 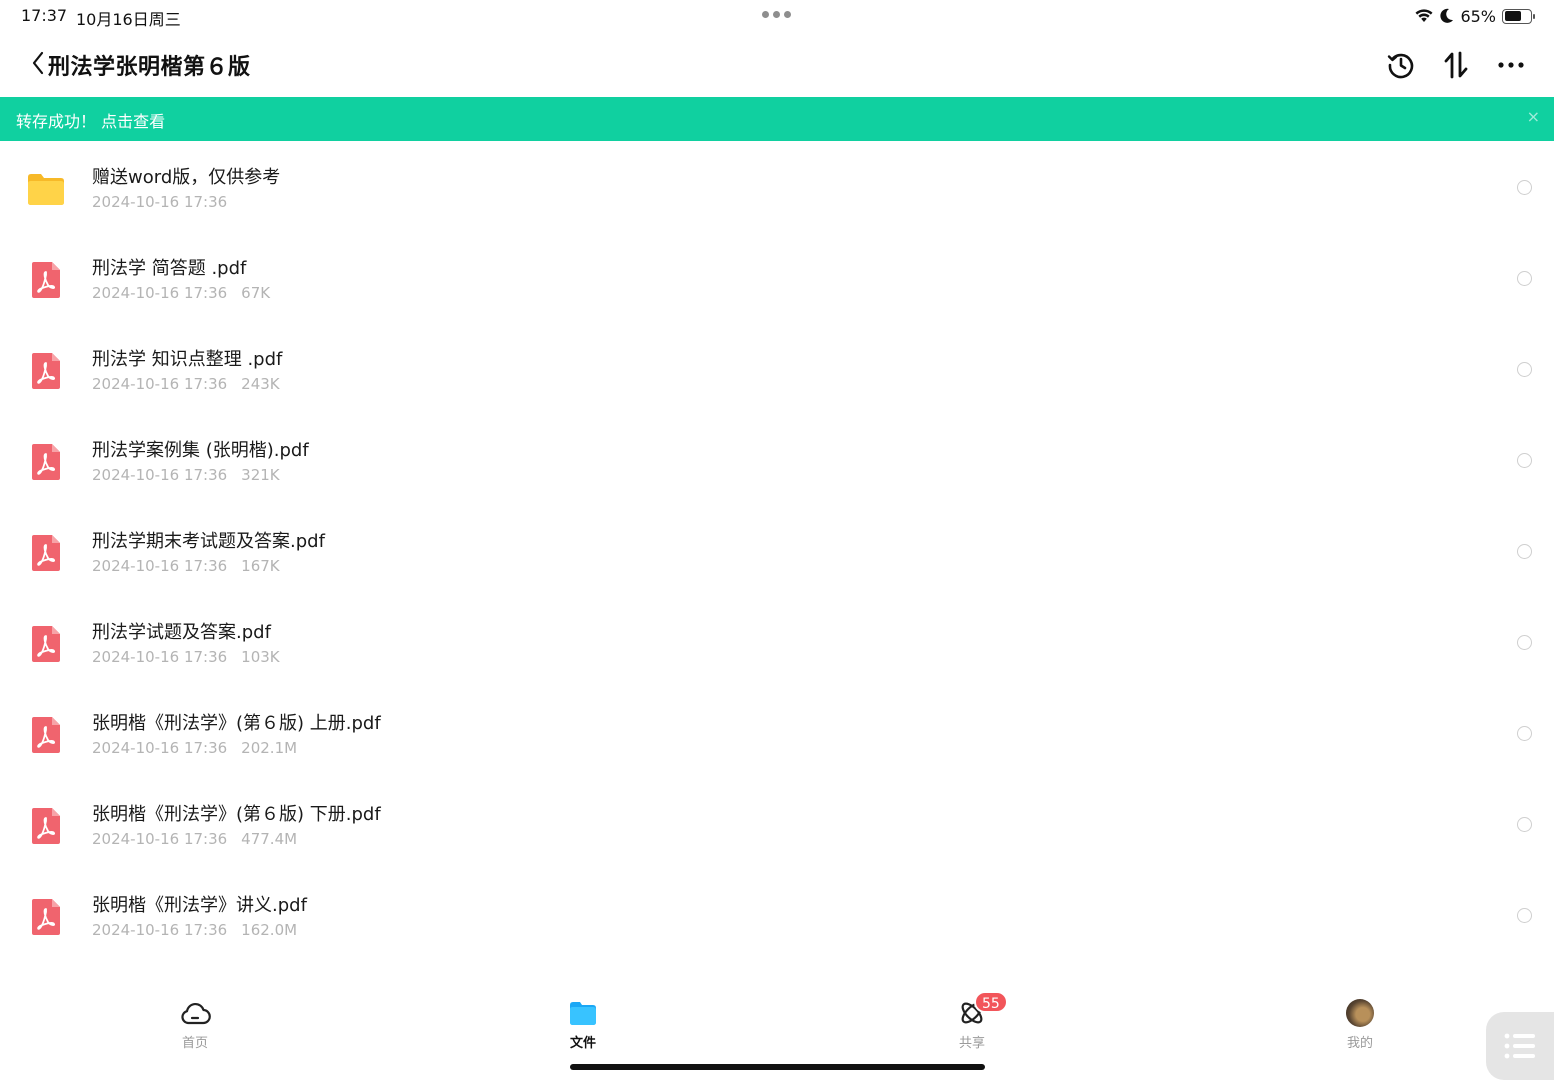 What do you see at coordinates (236, 723) in the screenshot?
I see `file-name: 张明楷《刑法学》(第６版) 上册.pdf` at bounding box center [236, 723].